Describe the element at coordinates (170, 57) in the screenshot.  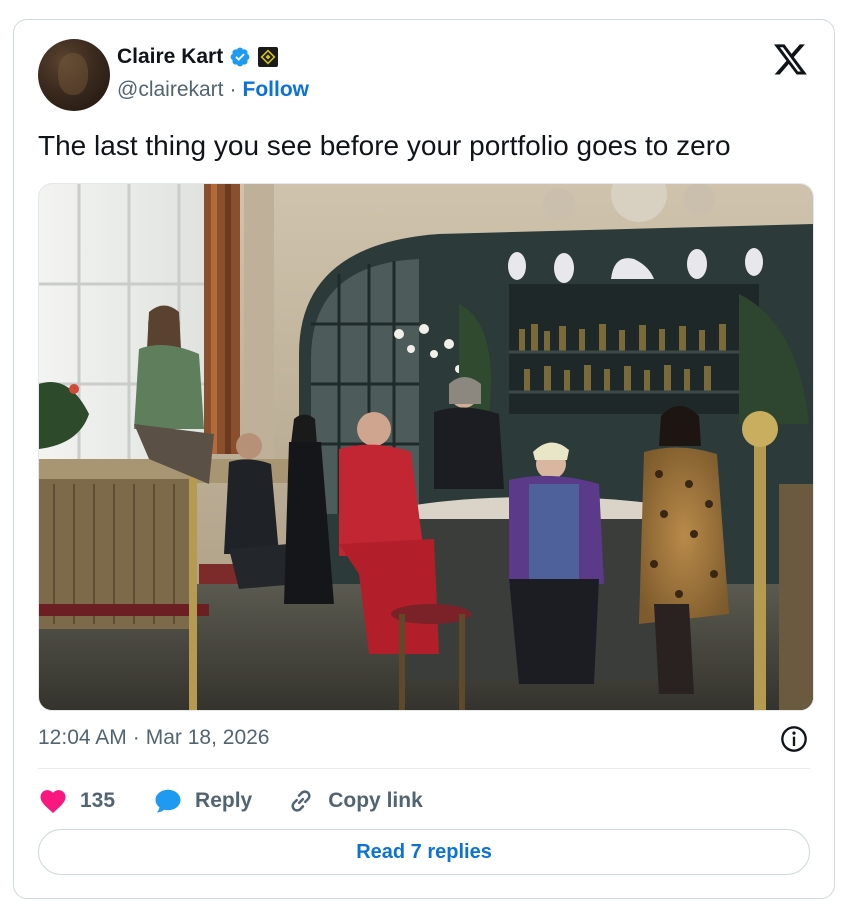
I see `author-name: Claire Kart` at that location.